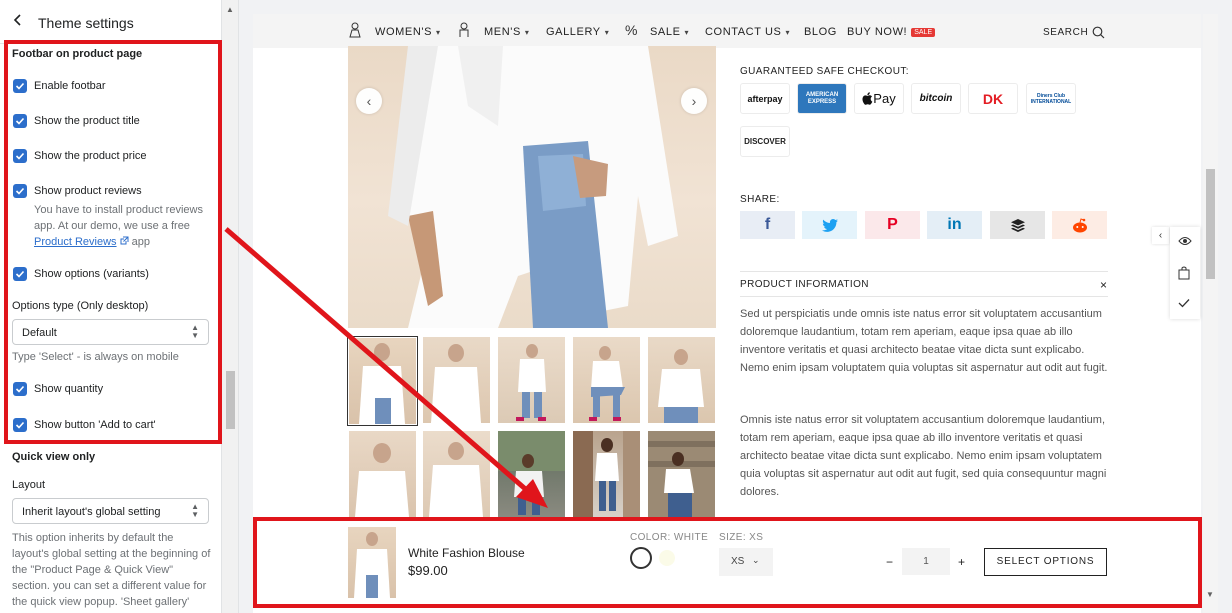  What do you see at coordinates (386, 367) in the screenshot?
I see `annotation-arrow` at bounding box center [386, 367].